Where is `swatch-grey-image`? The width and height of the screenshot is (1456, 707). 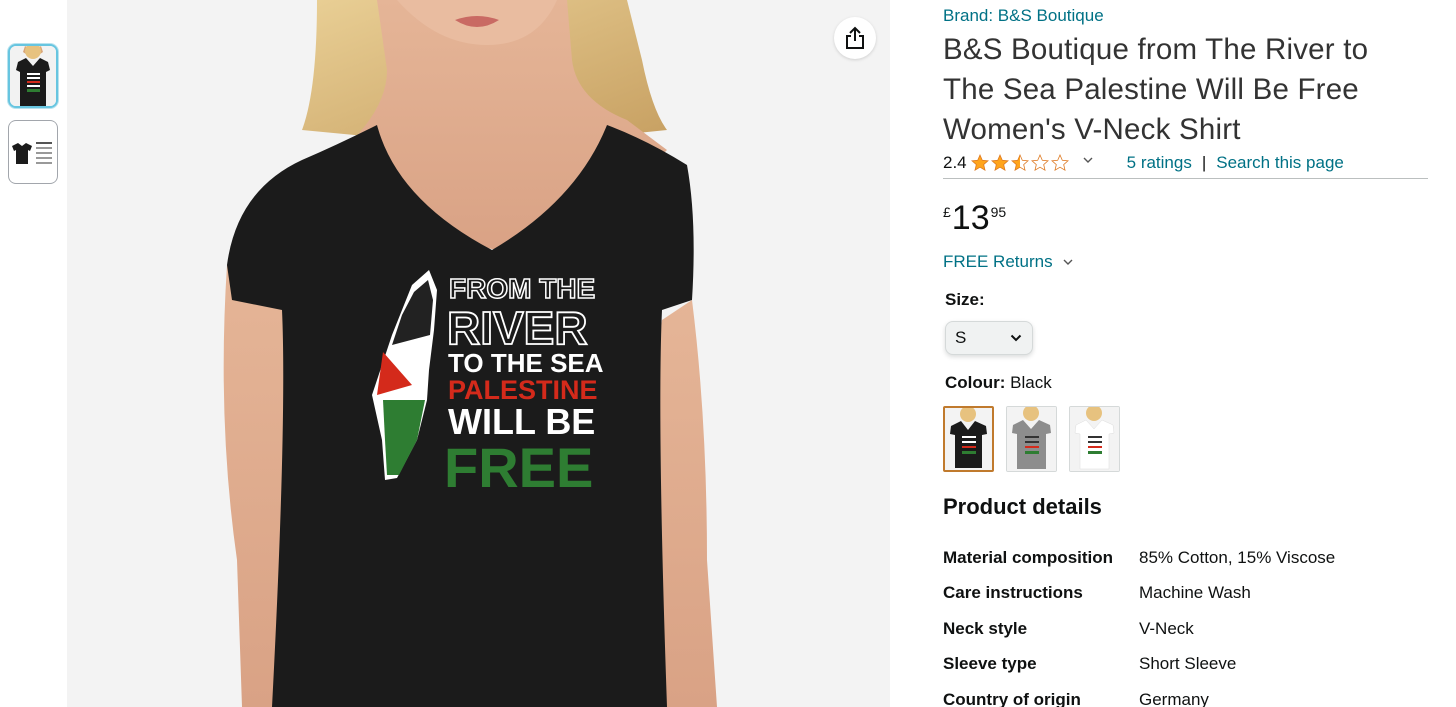 swatch-grey-image is located at coordinates (1031, 439).